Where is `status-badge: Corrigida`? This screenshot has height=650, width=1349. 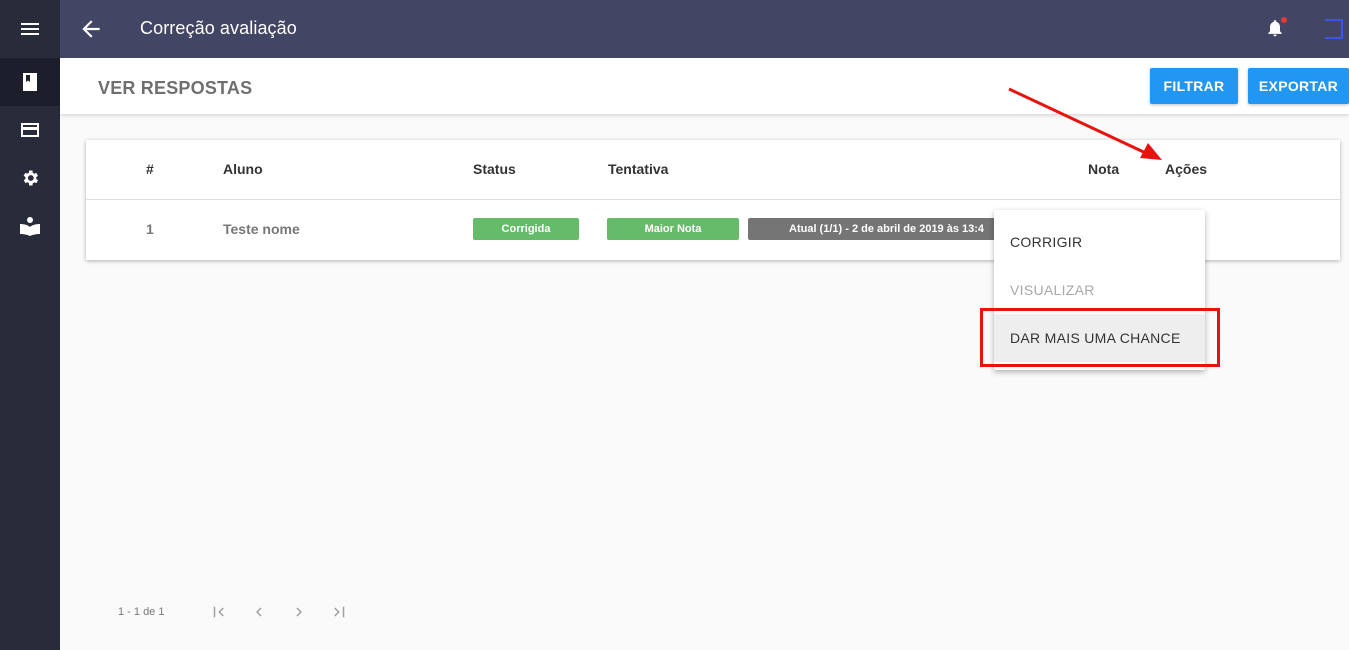 status-badge: Corrigida is located at coordinates (526, 229).